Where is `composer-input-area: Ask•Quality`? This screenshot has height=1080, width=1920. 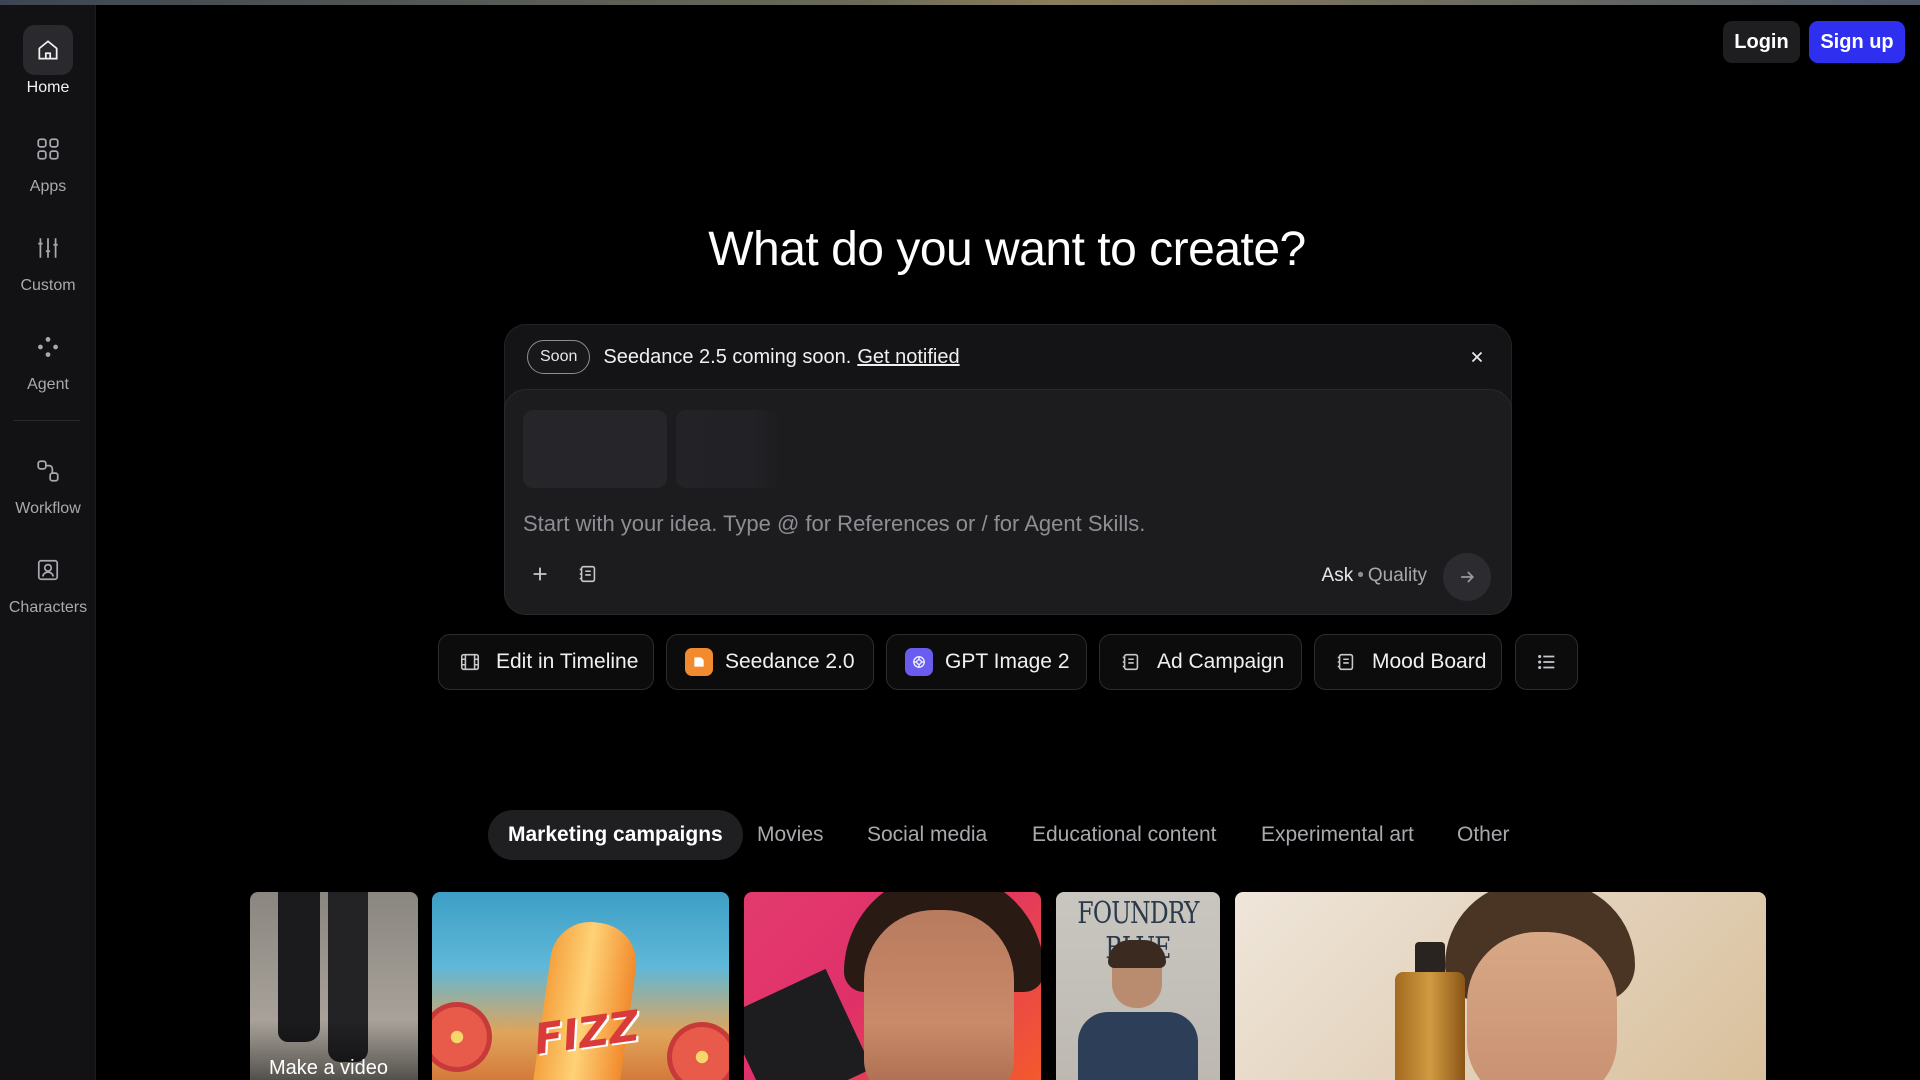 composer-input-area: Ask•Quality is located at coordinates (1008, 502).